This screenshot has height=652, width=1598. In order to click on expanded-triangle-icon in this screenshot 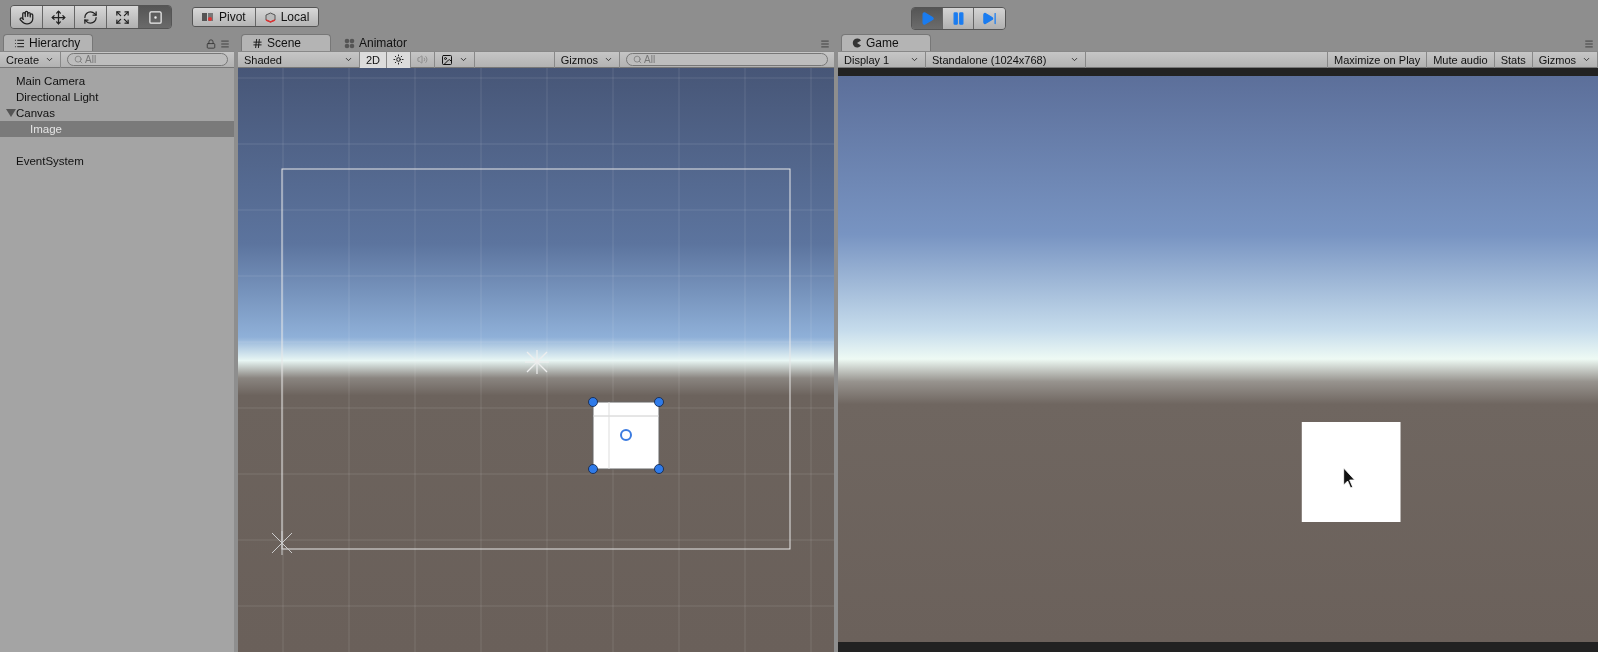, I will do `click(11, 113)`.